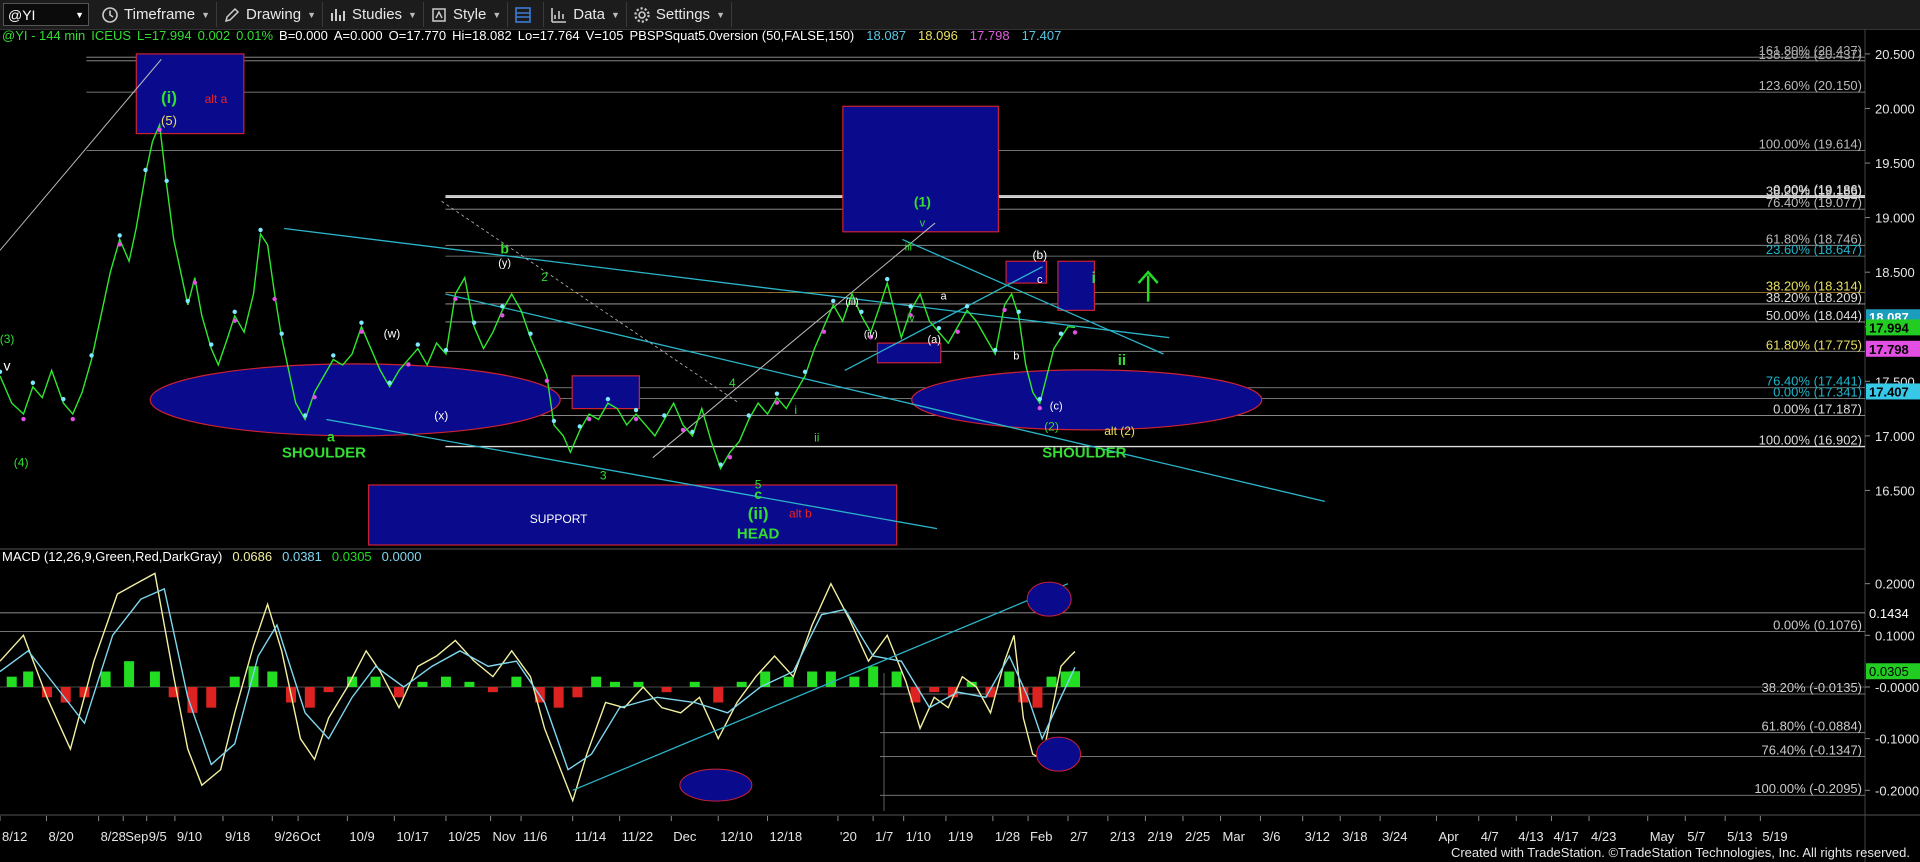 This screenshot has height=862, width=1920. I want to click on fib-level-label: 123.60% (20.150), so click(1810, 85).